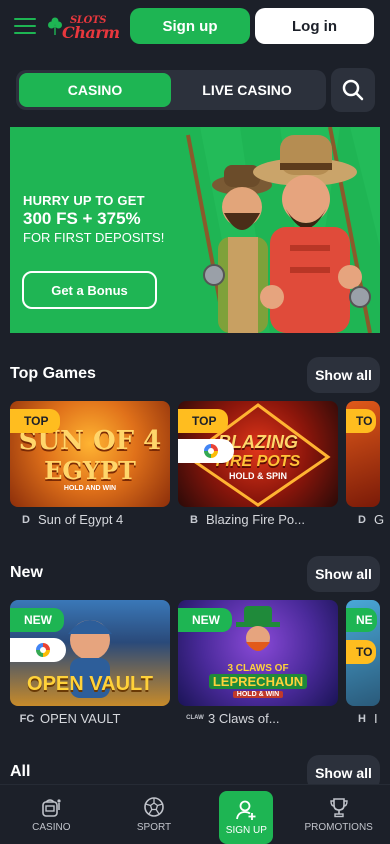  Describe the element at coordinates (279, 230) in the screenshot. I see `cowboys-illustration` at that location.